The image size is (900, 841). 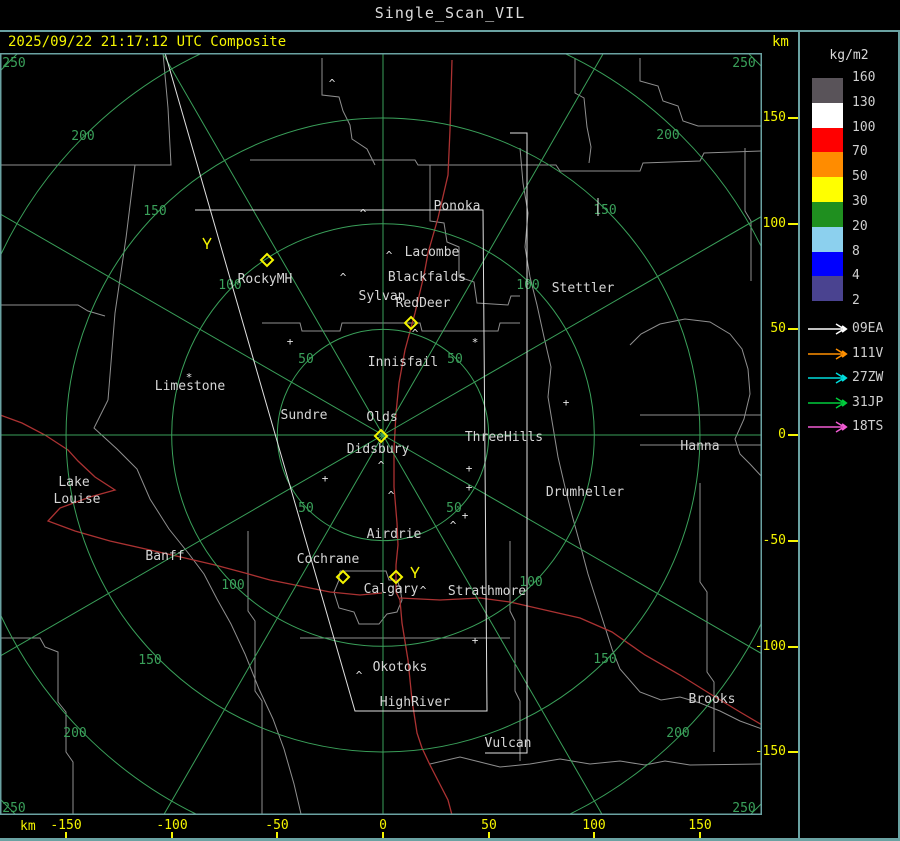 I want to click on pointer-arrow-icon, so click(x=415, y=571).